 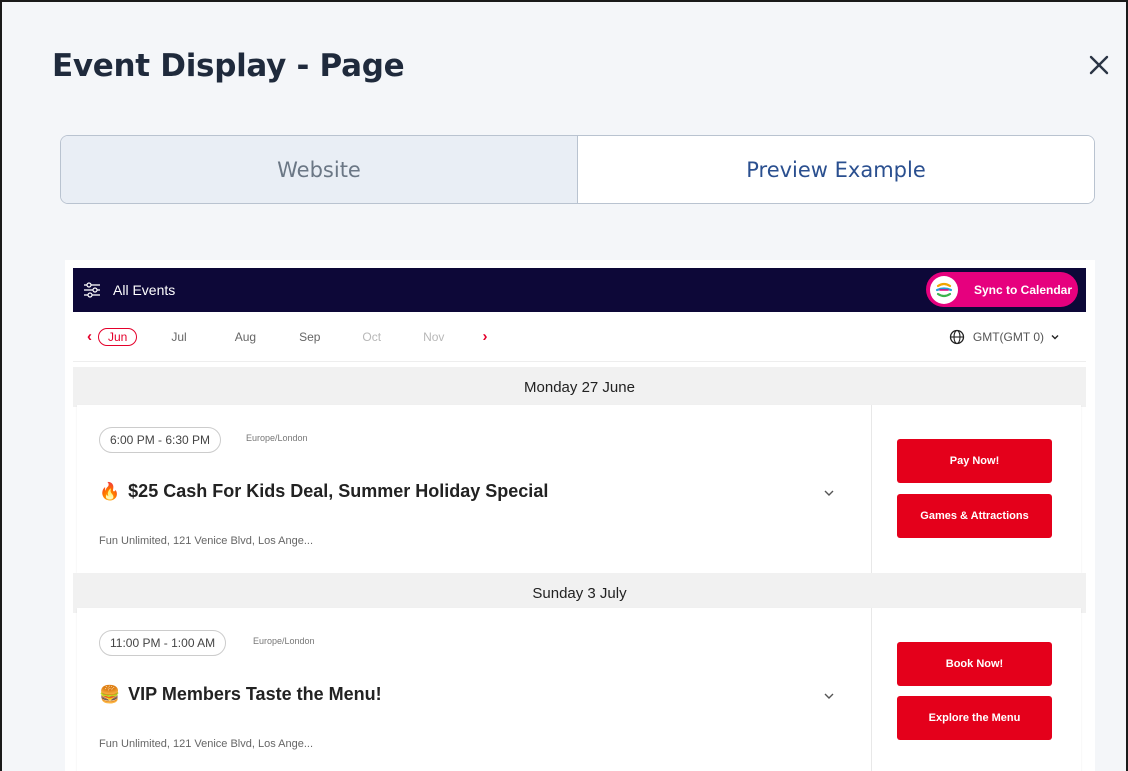 What do you see at coordinates (144, 290) in the screenshot?
I see `all-events-link: All Events` at bounding box center [144, 290].